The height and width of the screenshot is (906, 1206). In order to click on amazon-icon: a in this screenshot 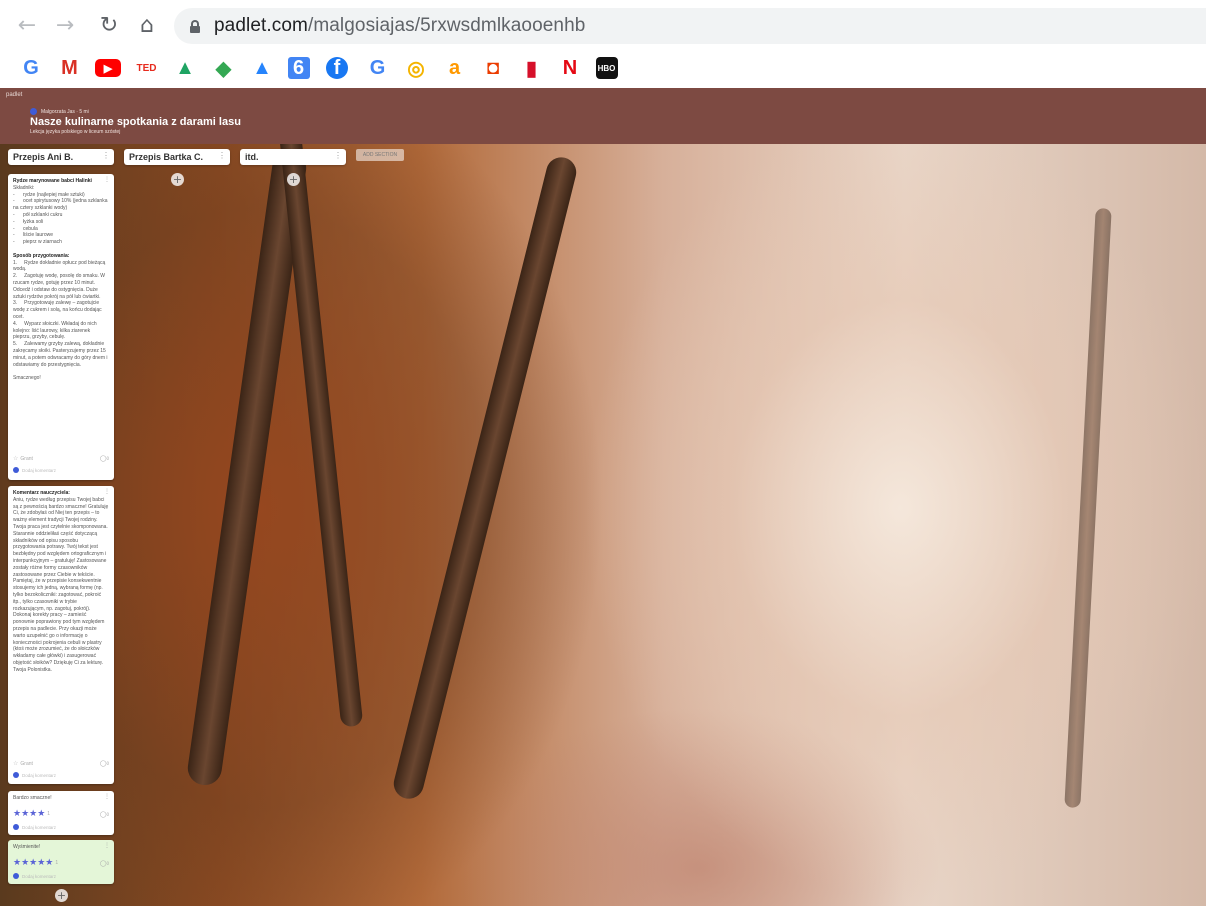, I will do `click(455, 68)`.